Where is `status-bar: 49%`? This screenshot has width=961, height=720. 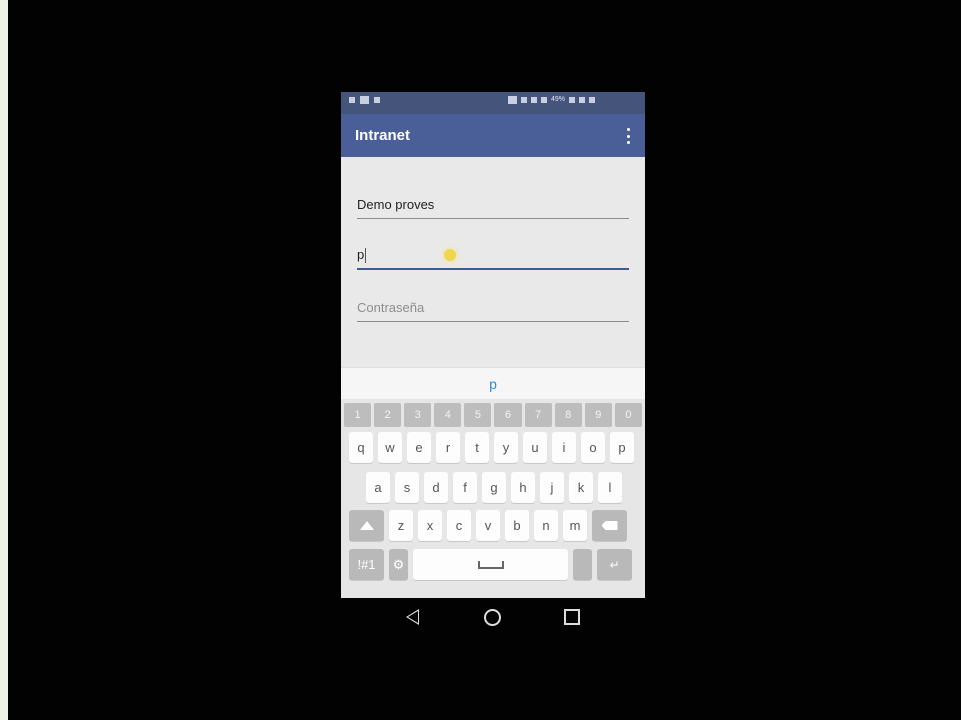
status-bar: 49% is located at coordinates (493, 103).